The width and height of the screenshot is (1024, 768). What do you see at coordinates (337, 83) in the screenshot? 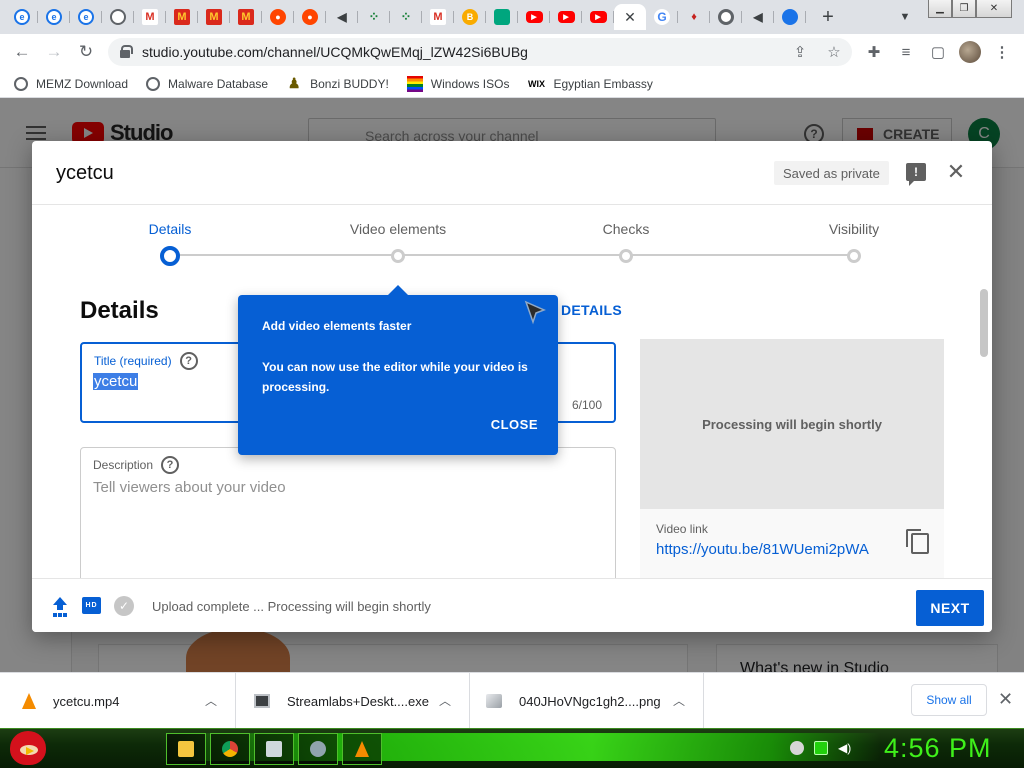
I see `bookmark-item: ♟ Bonzi BUDDY!` at bounding box center [337, 83].